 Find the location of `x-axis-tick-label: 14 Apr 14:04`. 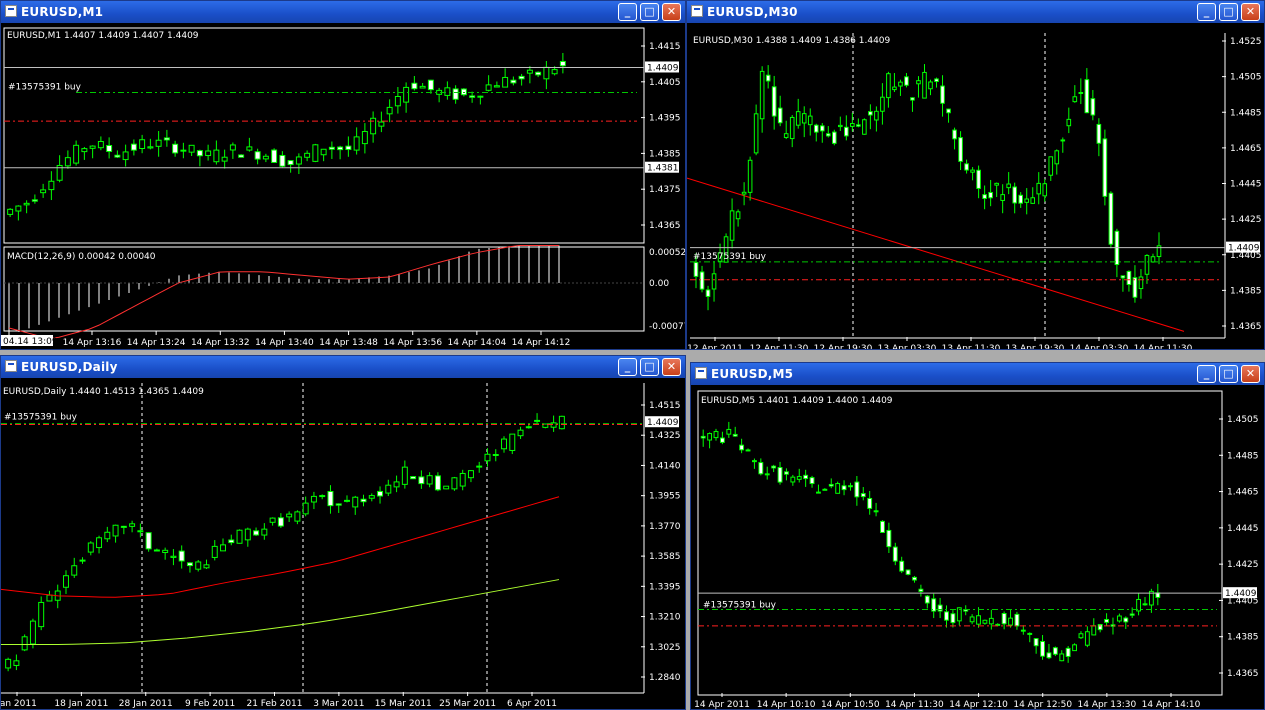

x-axis-tick-label: 14 Apr 14:04 is located at coordinates (477, 343).